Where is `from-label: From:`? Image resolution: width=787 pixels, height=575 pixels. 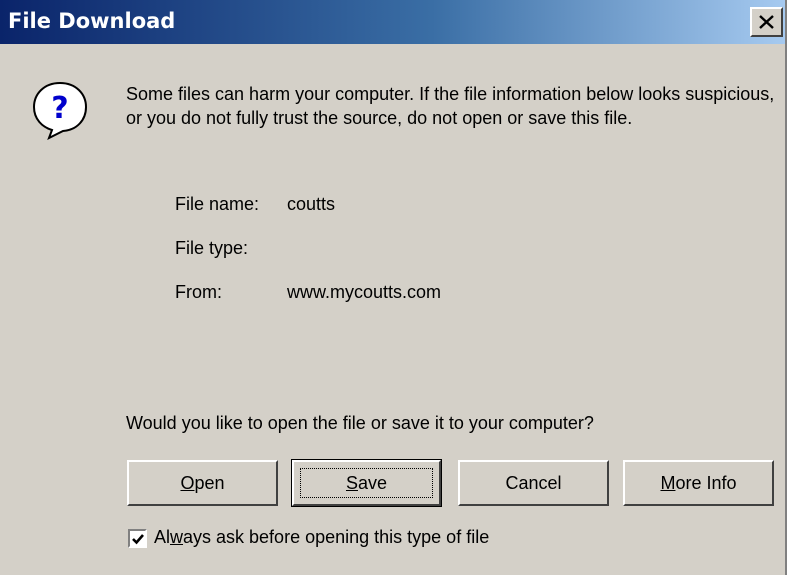 from-label: From: is located at coordinates (198, 292).